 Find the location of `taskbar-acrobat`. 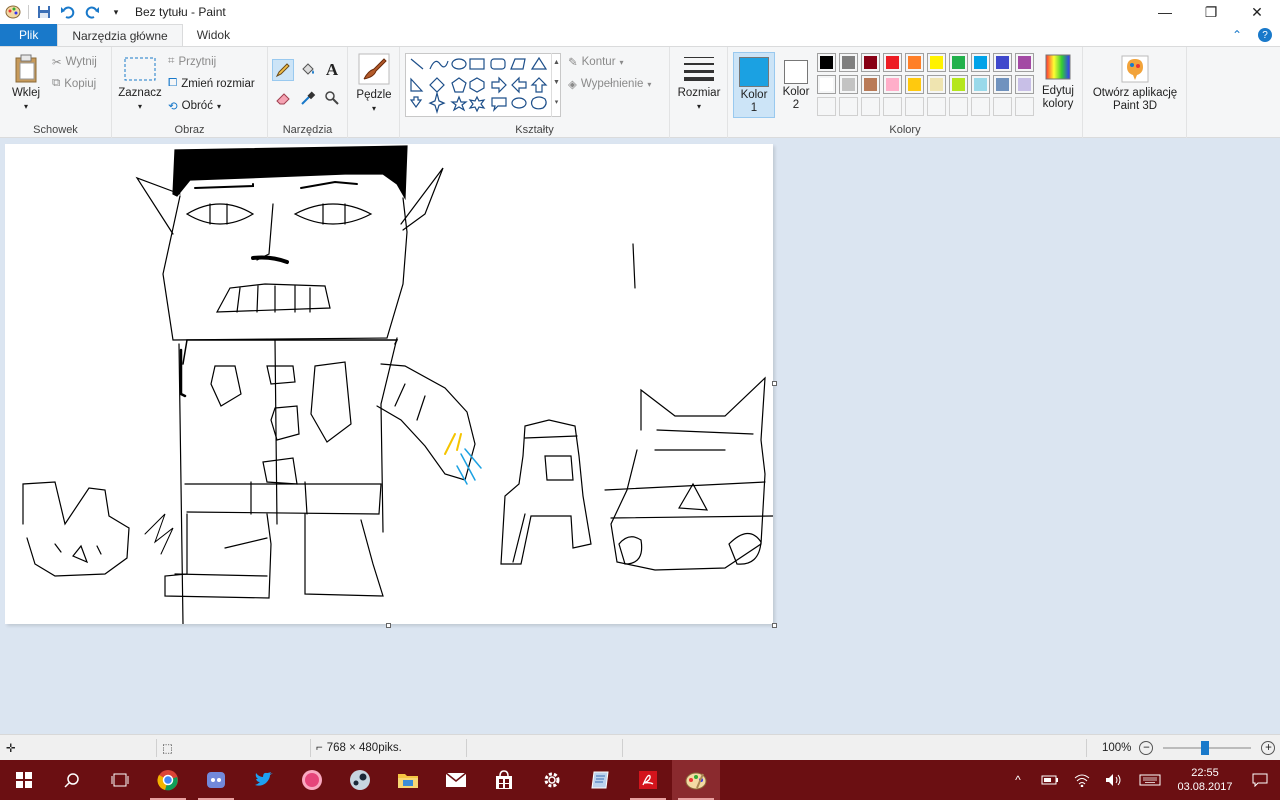

taskbar-acrobat is located at coordinates (648, 780).